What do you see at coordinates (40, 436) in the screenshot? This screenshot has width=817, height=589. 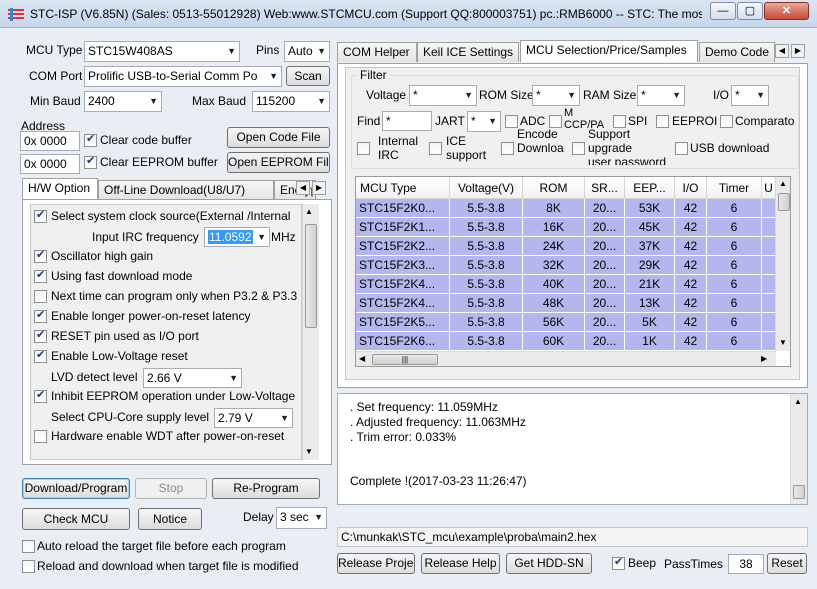 I see `hardware-wdt-checkbox` at bounding box center [40, 436].